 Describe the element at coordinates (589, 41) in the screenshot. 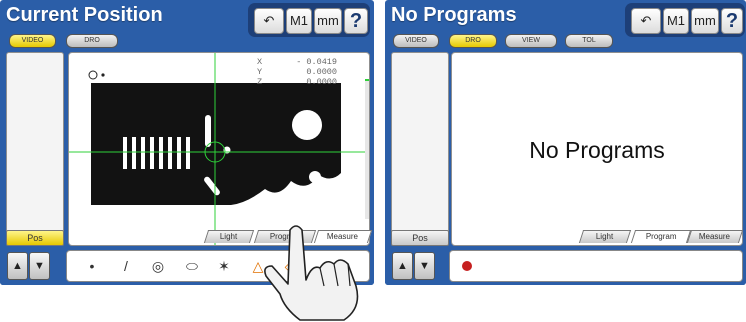

I see `tol-mode-button: TOL` at that location.